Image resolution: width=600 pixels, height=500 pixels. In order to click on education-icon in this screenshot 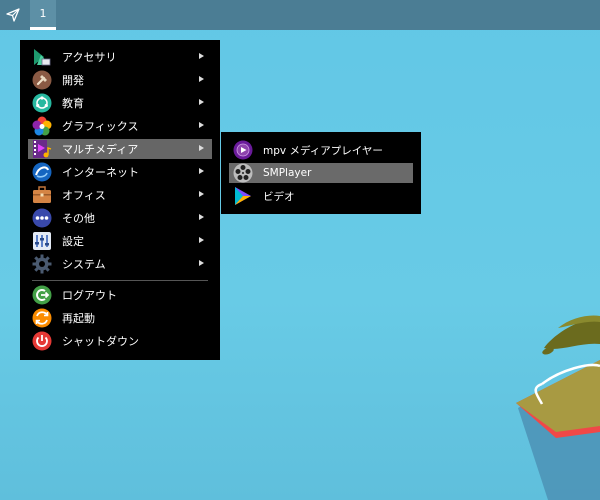, I will do `click(42, 103)`.